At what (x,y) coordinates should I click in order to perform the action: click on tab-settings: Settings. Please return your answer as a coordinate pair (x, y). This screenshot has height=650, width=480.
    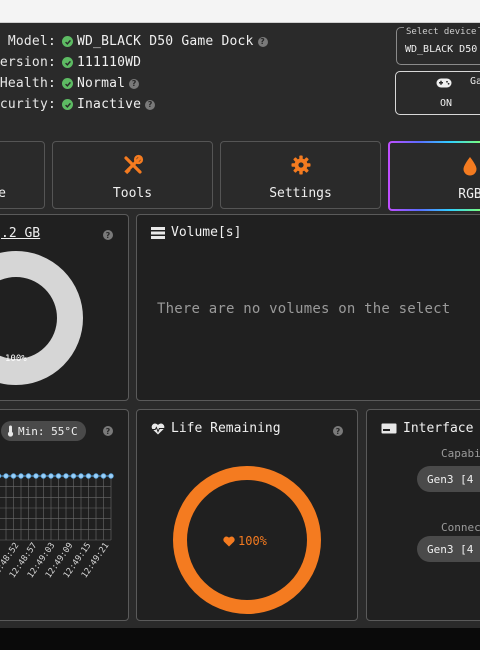
    Looking at the image, I should click on (300, 175).